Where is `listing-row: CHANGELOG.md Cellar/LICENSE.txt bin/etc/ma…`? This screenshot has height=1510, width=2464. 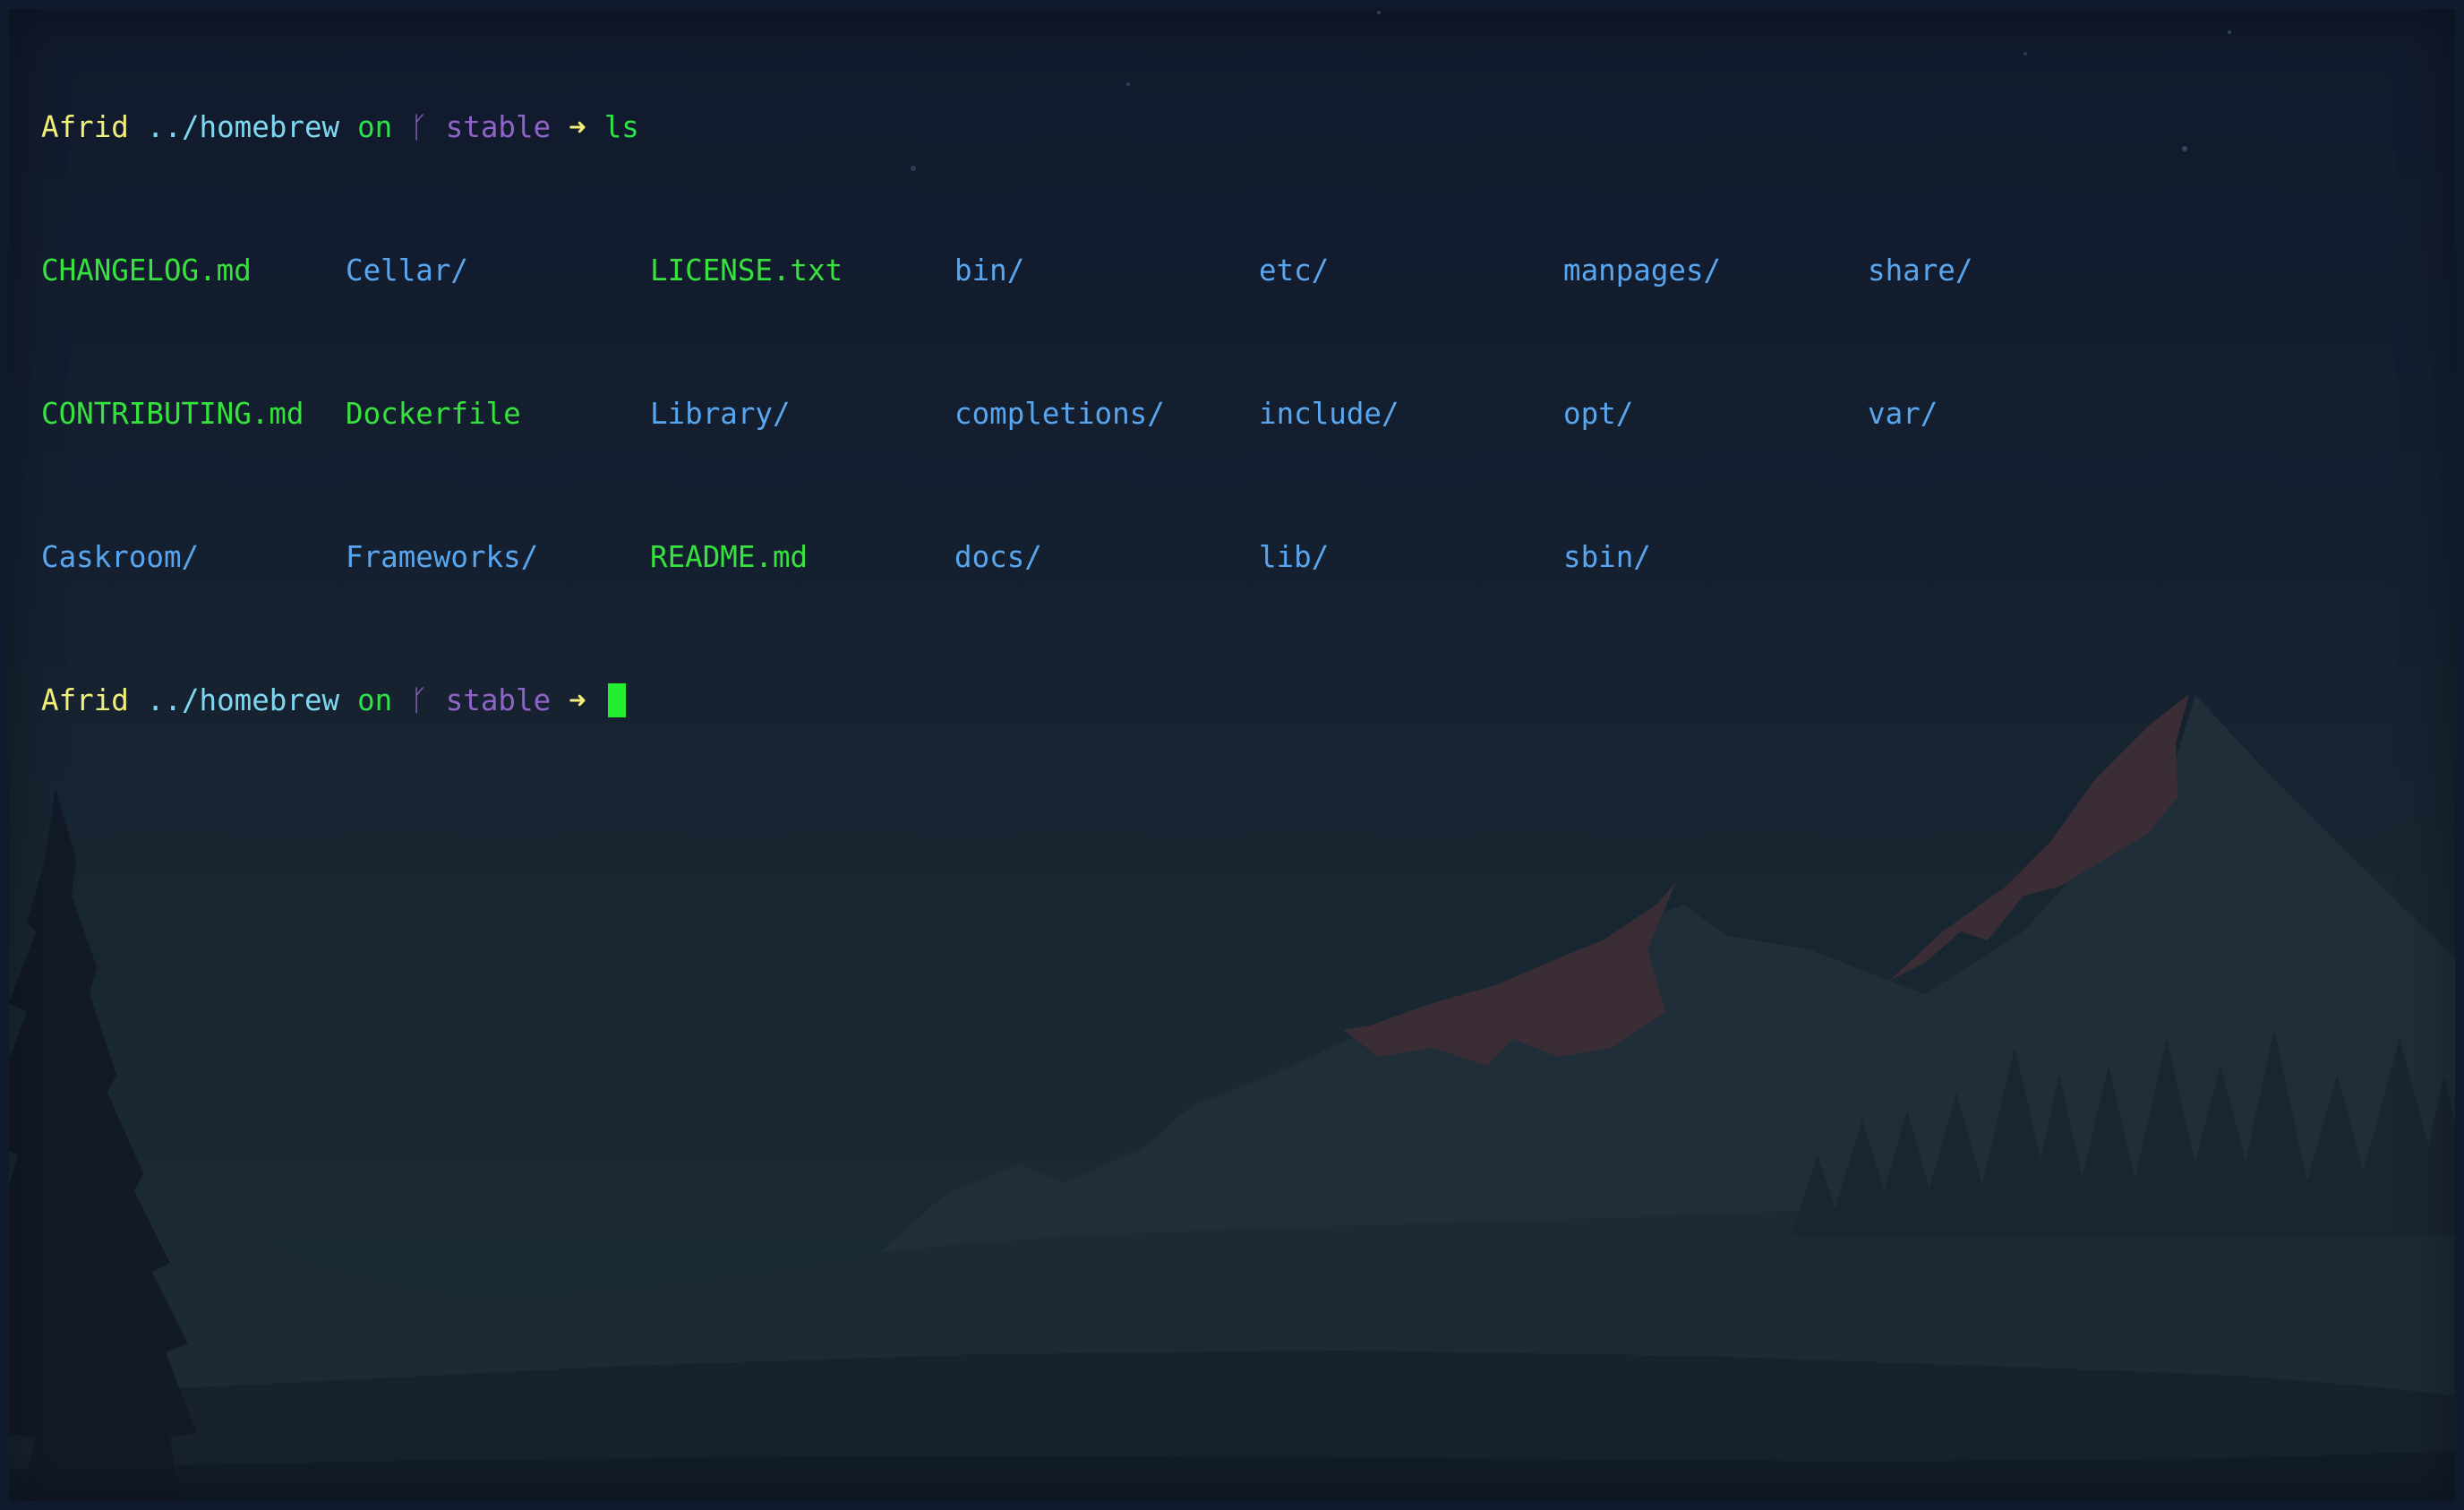
listing-row: CHANGELOG.md Cellar/LICENSE.txt bin/etc/ma… is located at coordinates (1106, 270).